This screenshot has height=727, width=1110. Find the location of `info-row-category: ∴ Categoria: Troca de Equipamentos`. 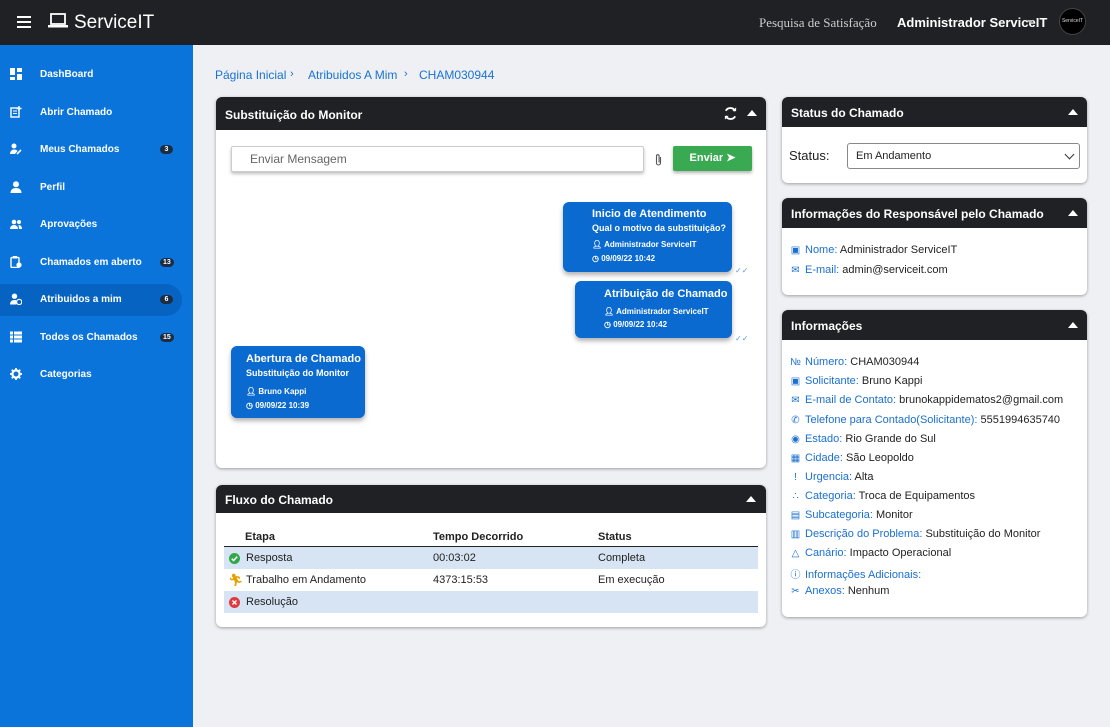

info-row-category: ∴ Categoria: Troca de Equipamentos is located at coordinates (882, 496).